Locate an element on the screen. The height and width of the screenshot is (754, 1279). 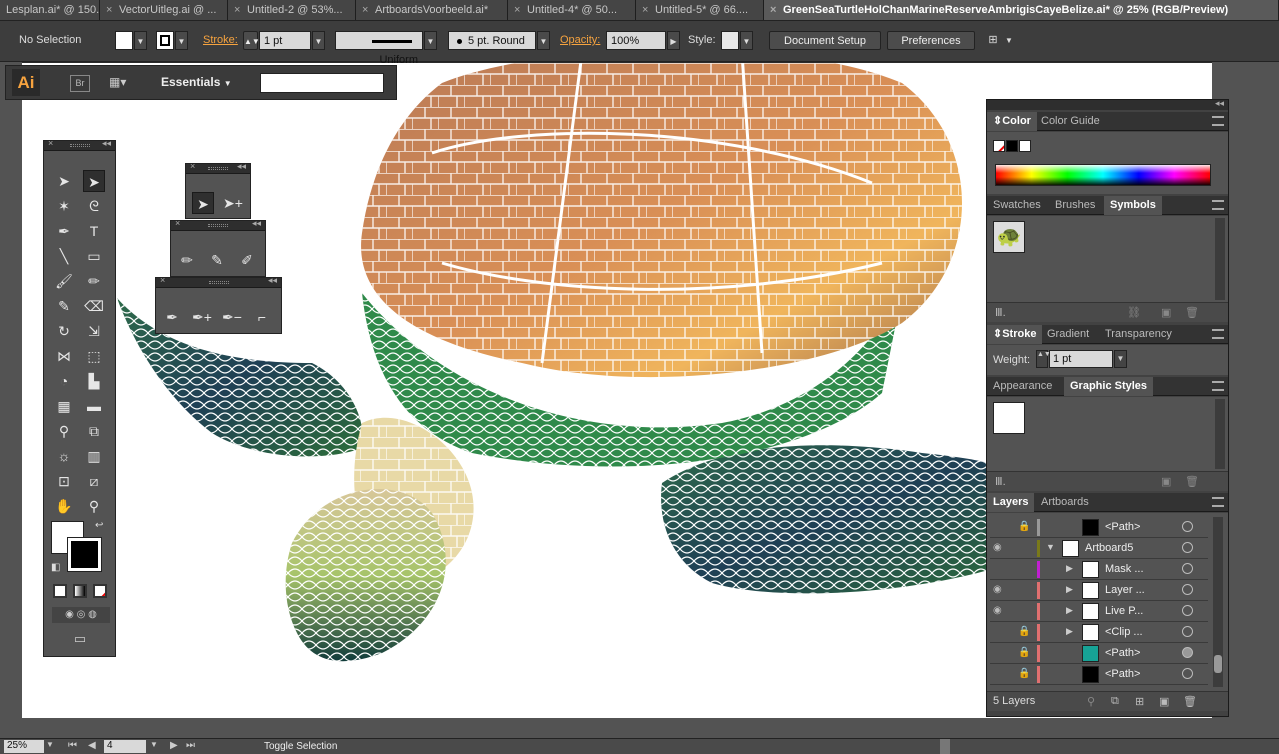
free-transform-tool-icon: ⬚ is located at coordinates (94, 356).